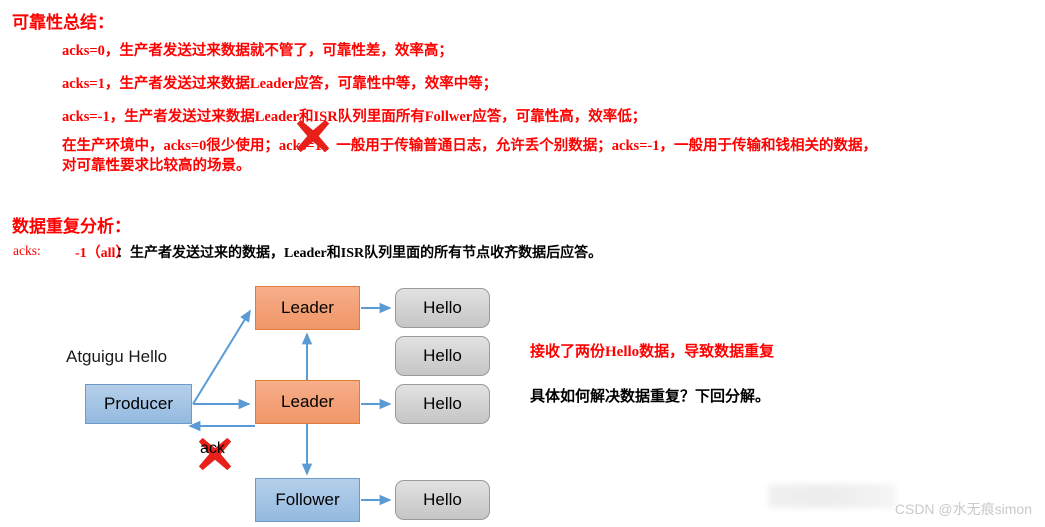  I want to click on node-leader-middle: Leader, so click(307, 402).